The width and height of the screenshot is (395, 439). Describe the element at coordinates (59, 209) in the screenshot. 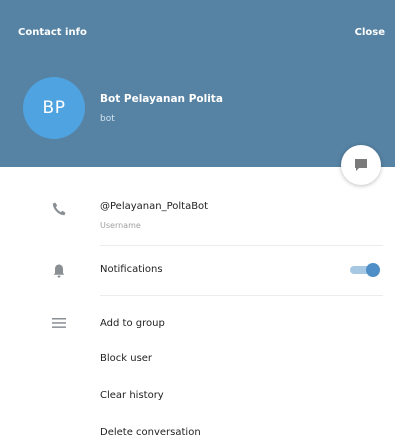

I see `phone-icon` at that location.